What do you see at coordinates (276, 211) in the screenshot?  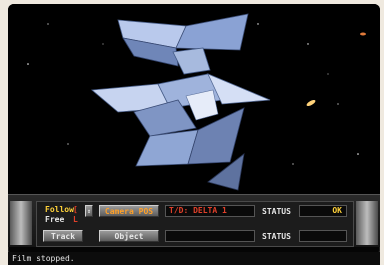 I see `status-label-1: STATUS` at bounding box center [276, 211].